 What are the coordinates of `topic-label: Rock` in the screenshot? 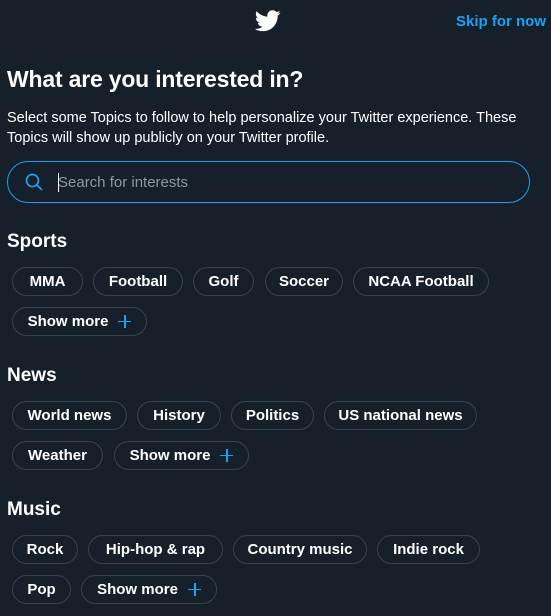 It's located at (45, 549).